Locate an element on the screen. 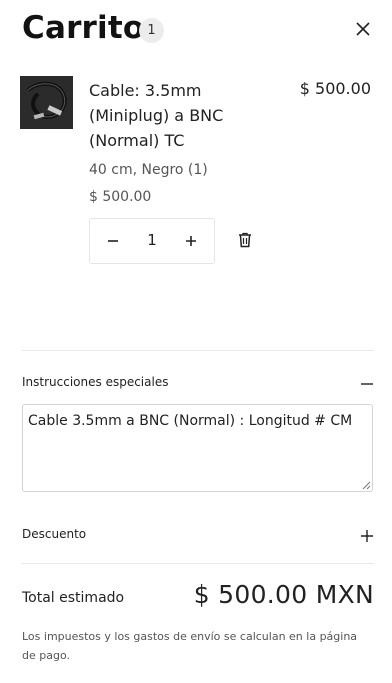 This screenshot has width=392, height=683. cable-product-image is located at coordinates (46, 102).